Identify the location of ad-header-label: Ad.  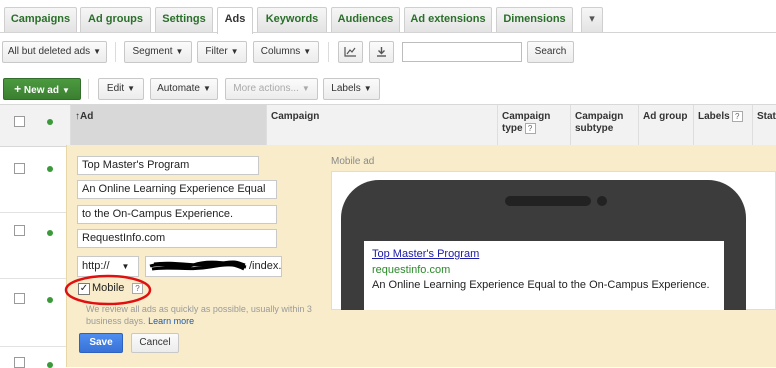
(87, 116).